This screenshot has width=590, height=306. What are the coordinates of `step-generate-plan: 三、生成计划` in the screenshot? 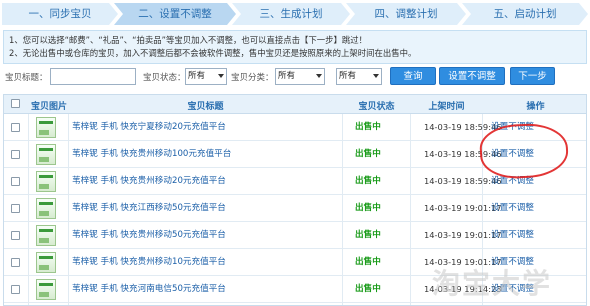 It's located at (291, 14).